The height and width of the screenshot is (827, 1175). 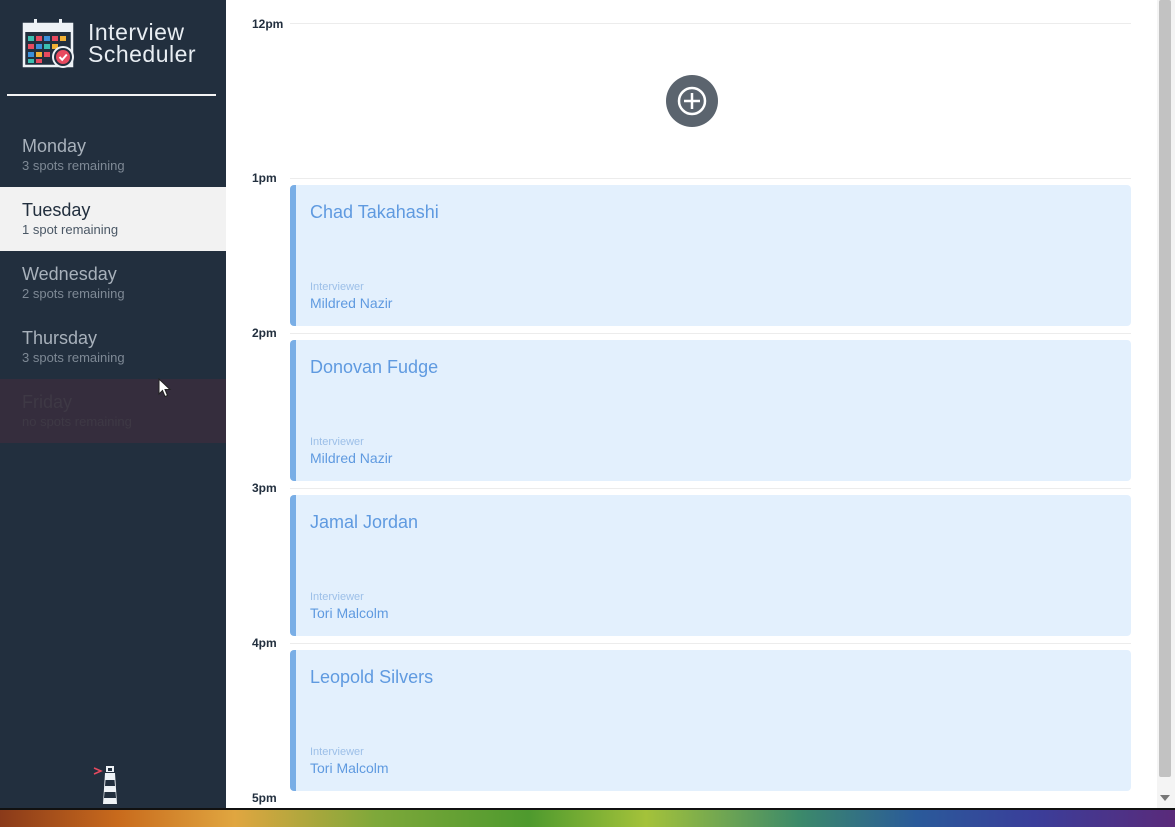 I want to click on lighthouse-icon, so click(x=105, y=785).